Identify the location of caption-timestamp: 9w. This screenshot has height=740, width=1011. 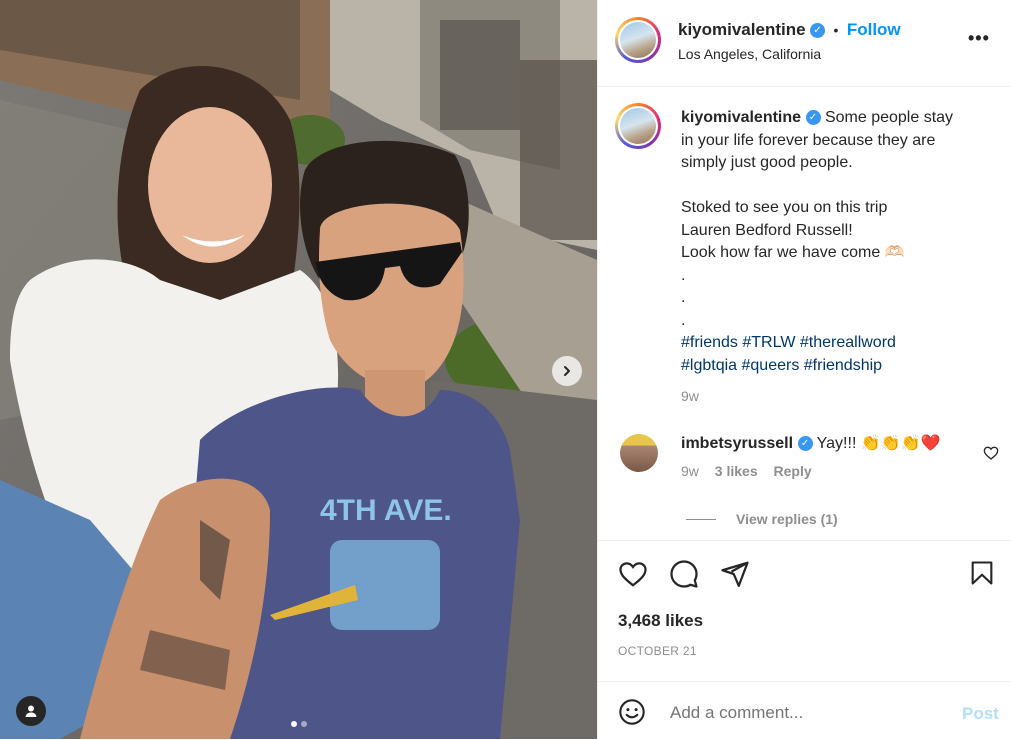
(831, 396).